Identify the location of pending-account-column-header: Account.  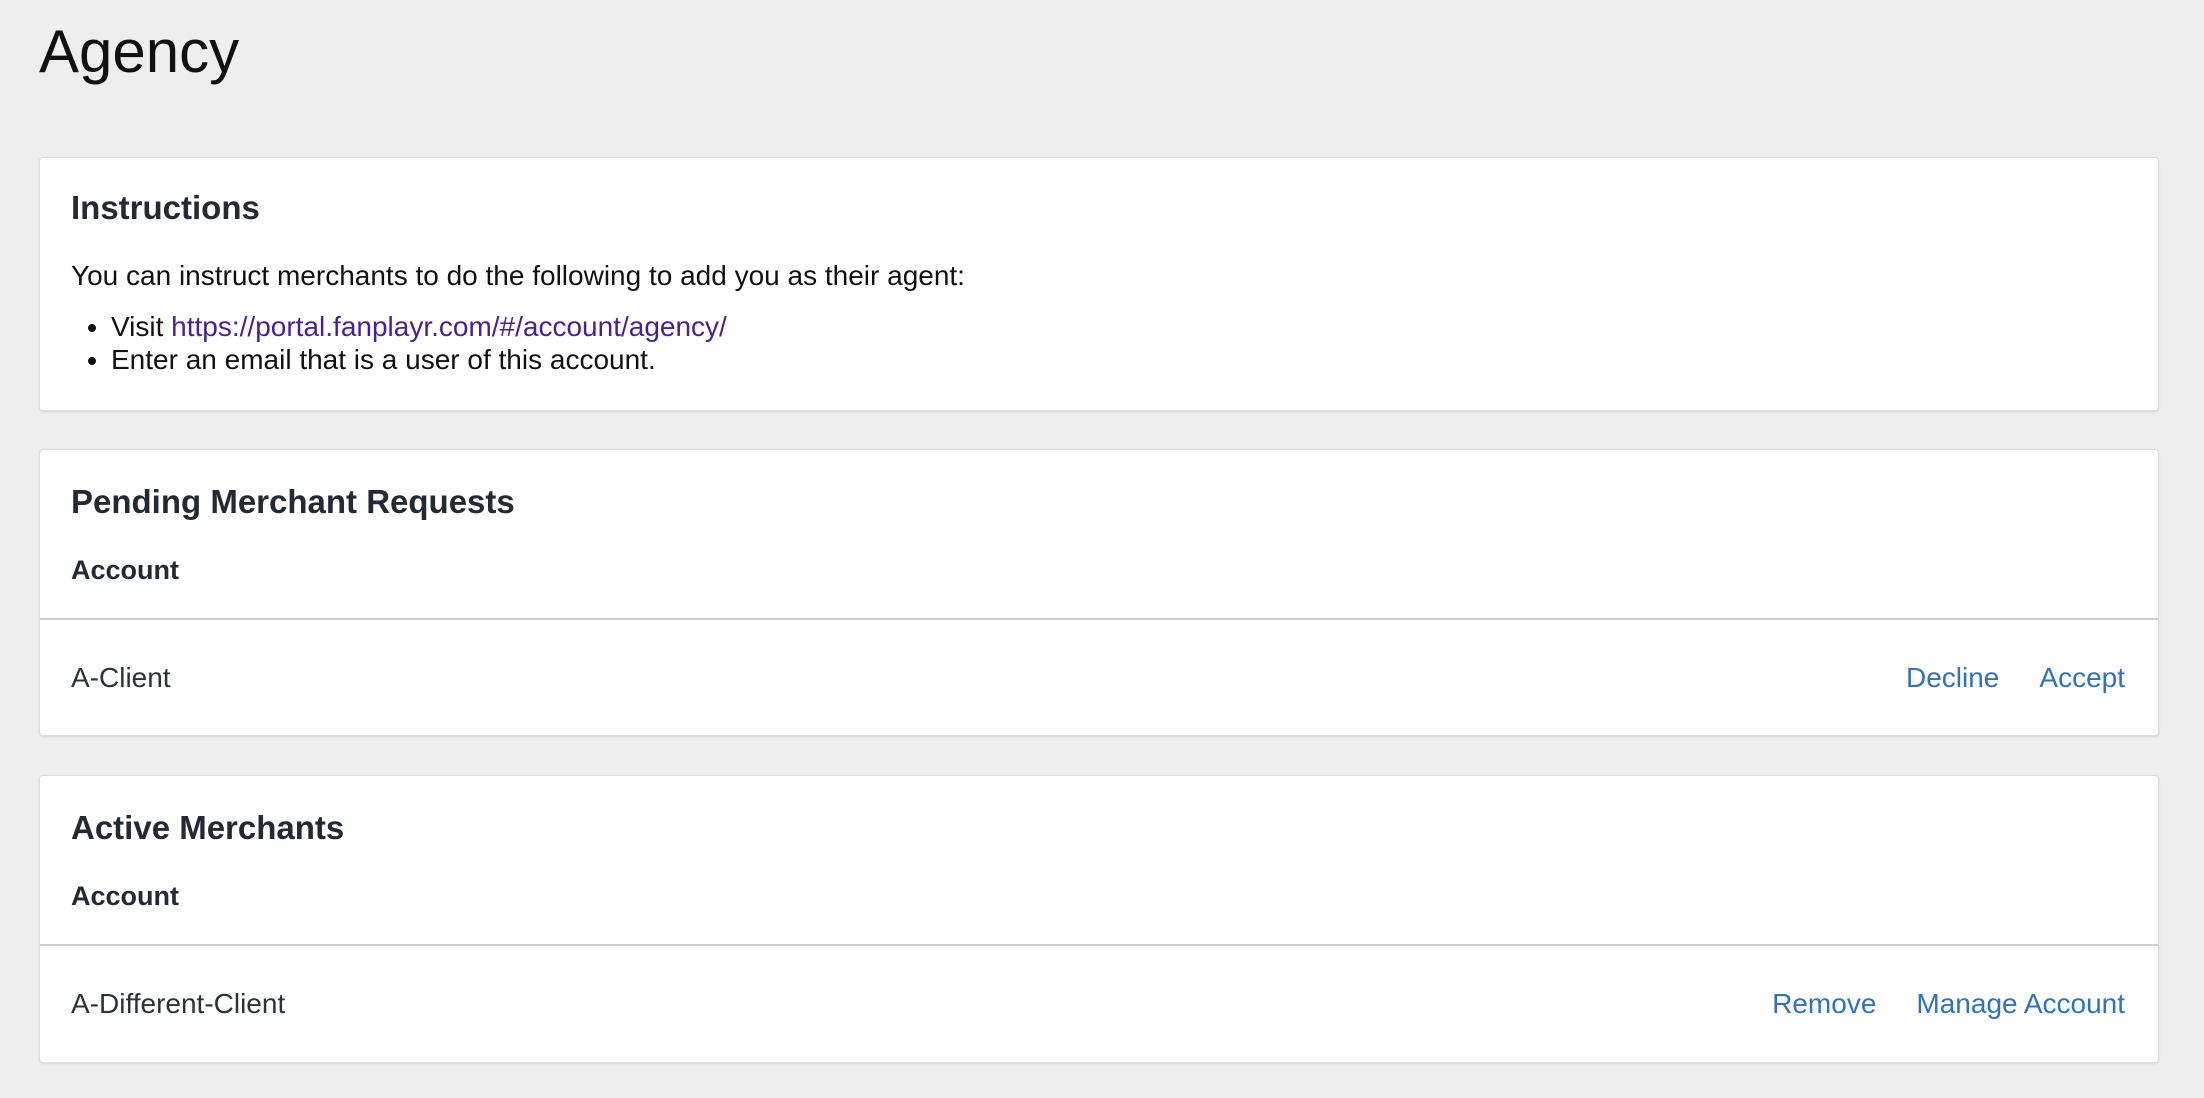
(125, 570).